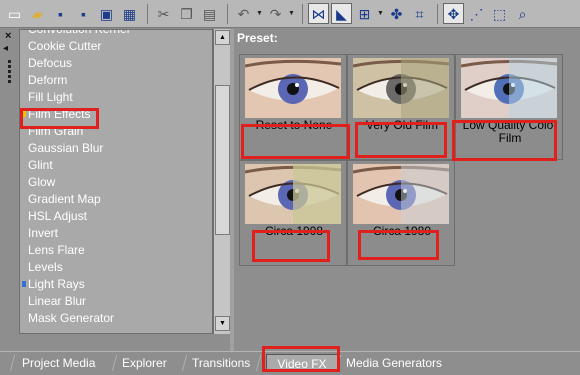 The image size is (580, 375). I want to click on render-button: ▣, so click(106, 13).